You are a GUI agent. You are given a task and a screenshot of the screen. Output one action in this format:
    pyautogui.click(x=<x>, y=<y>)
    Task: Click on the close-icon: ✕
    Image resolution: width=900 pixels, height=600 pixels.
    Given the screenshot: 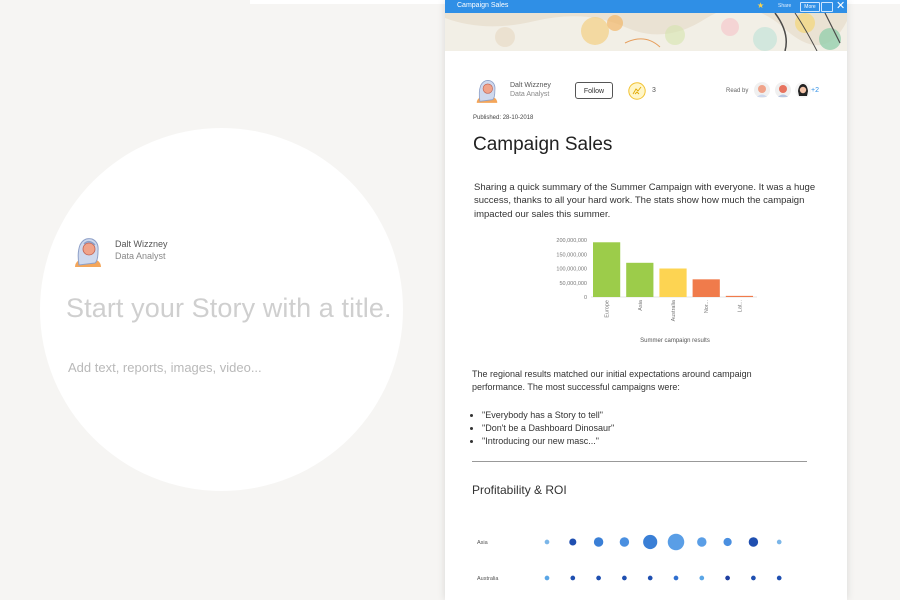 What is the action you would take?
    pyautogui.click(x=840, y=6)
    